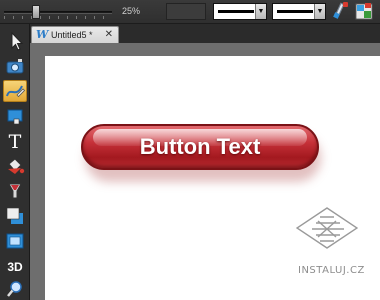  I want to click on 3d-tool-icon: 3D, so click(15, 266).